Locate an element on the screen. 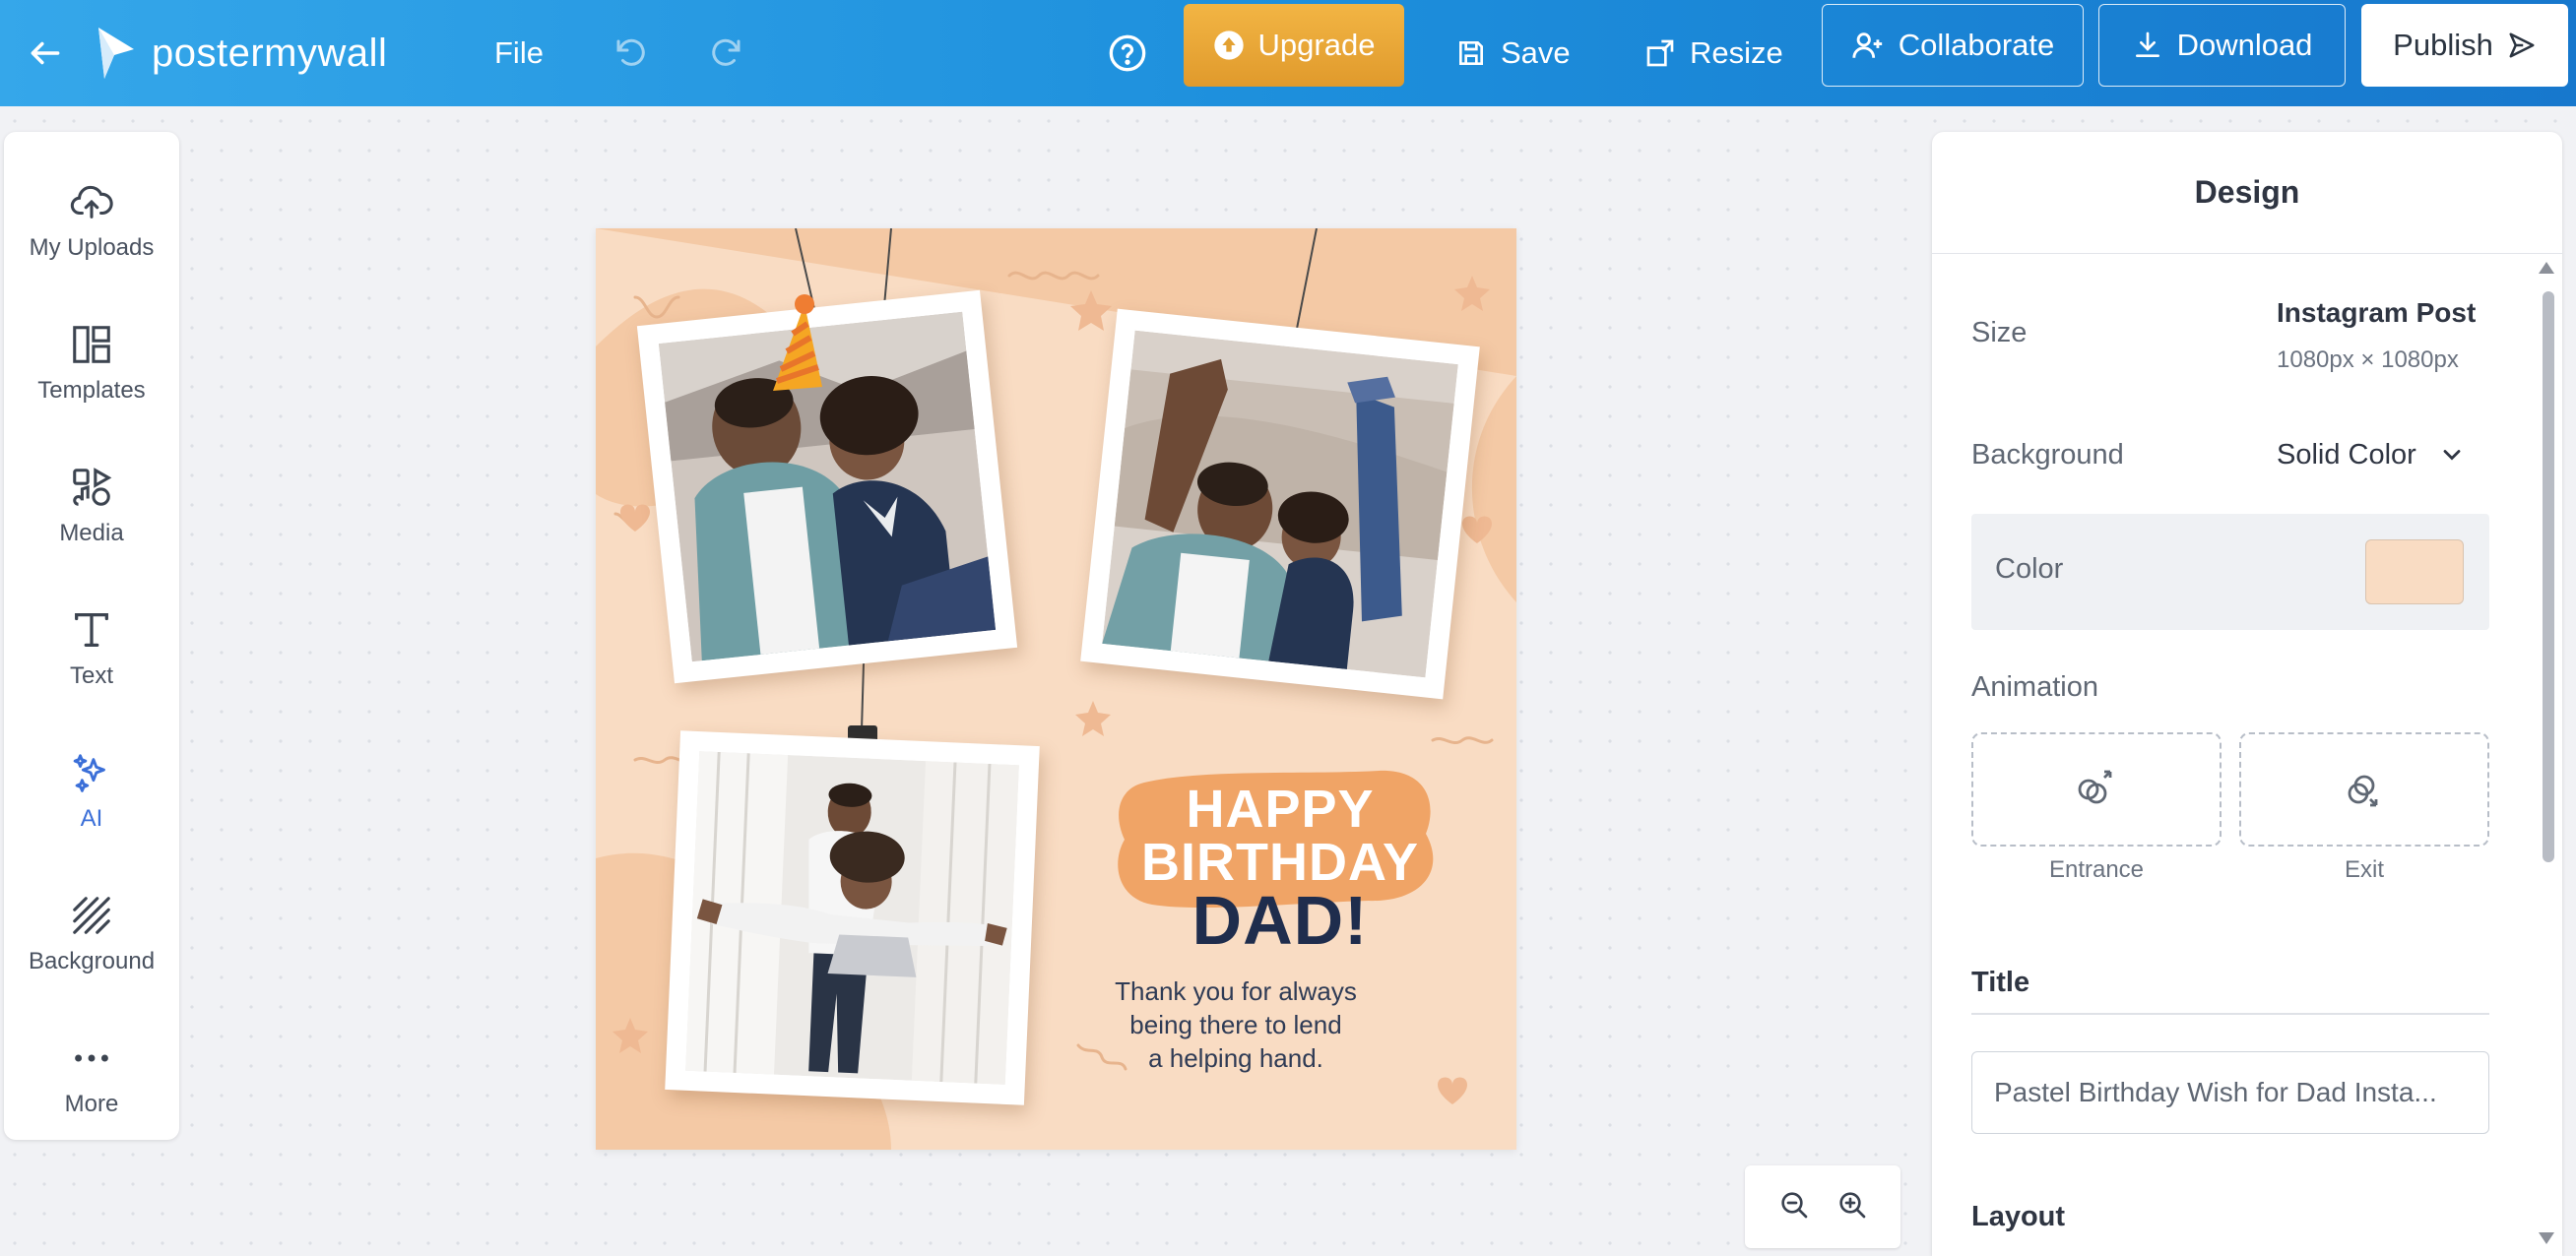 The height and width of the screenshot is (1256, 2576). help-button is located at coordinates (1127, 53).